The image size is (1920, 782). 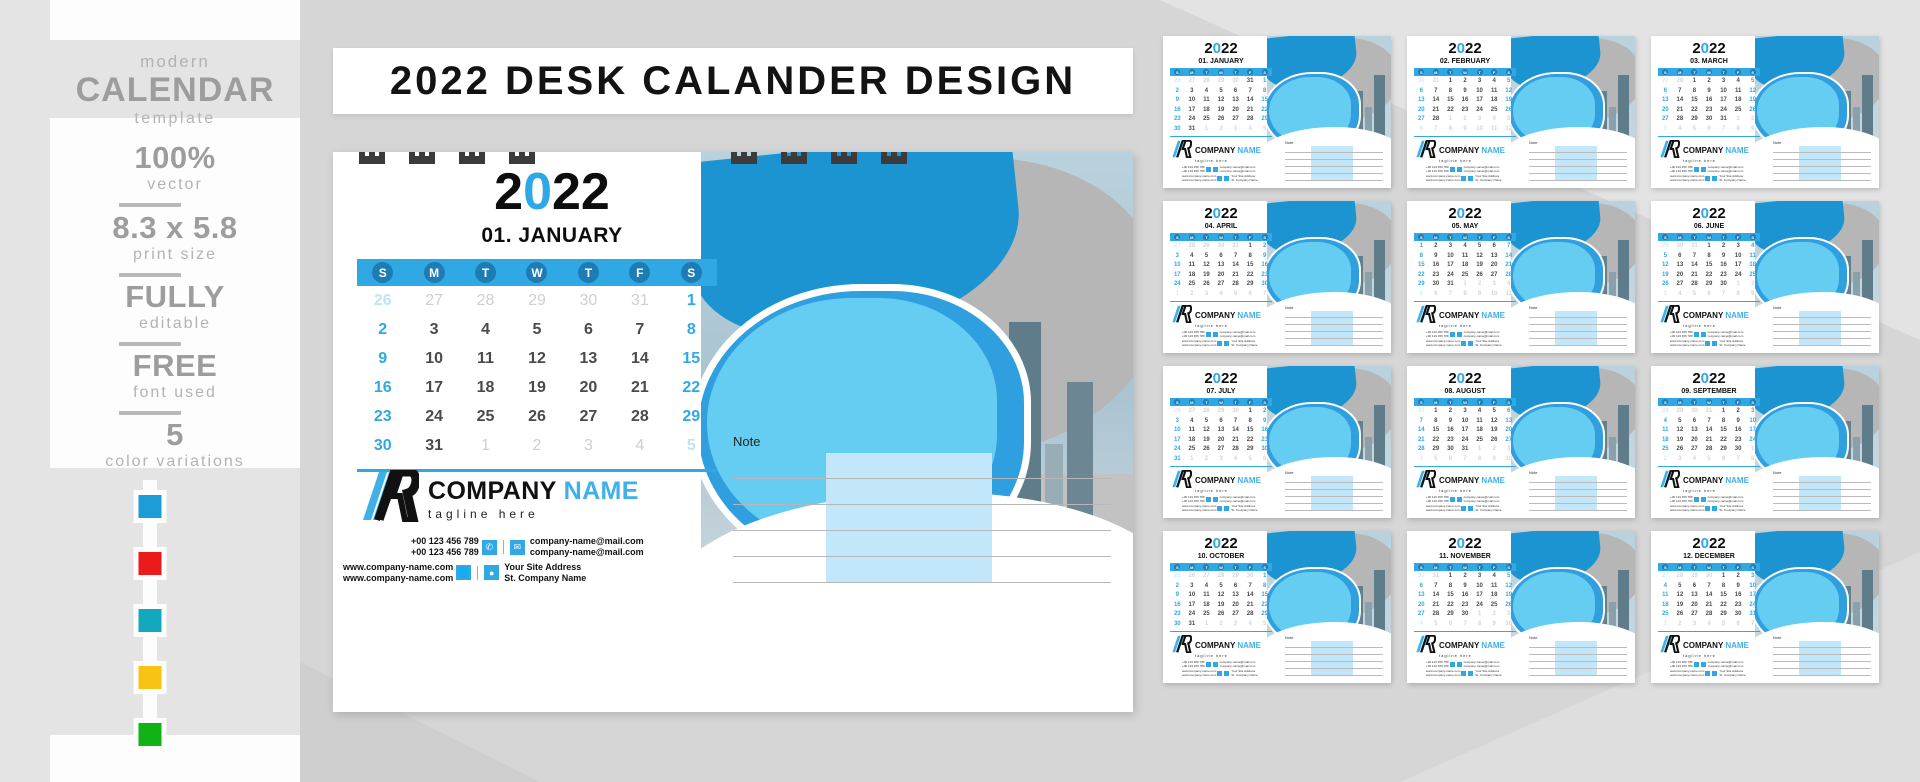 I want to click on thumb-calendar-day: 26, so click(x=1479, y=276).